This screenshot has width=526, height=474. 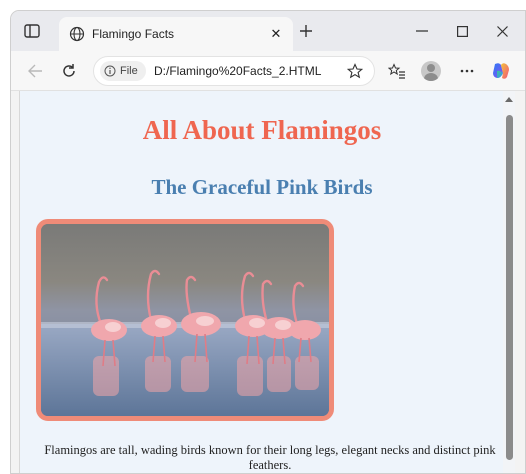 What do you see at coordinates (110, 71) in the screenshot?
I see `info-icon` at bounding box center [110, 71].